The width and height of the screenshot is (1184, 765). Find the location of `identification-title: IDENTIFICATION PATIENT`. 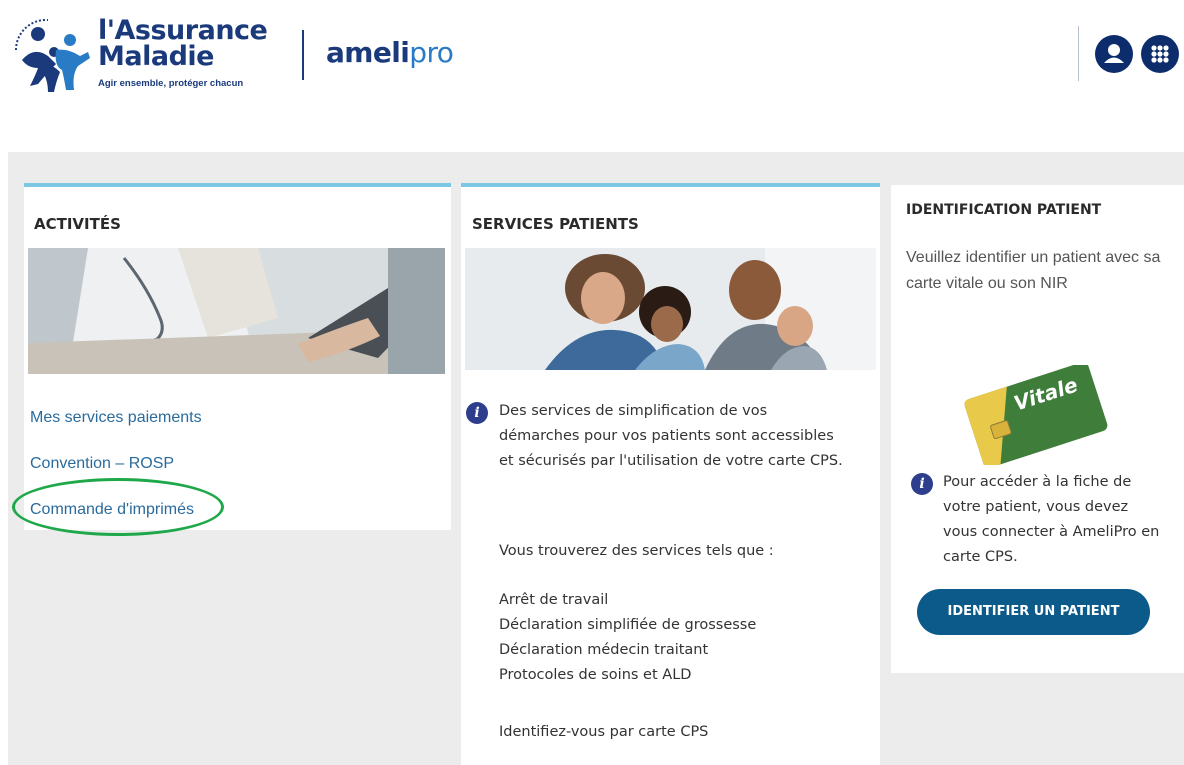

identification-title: IDENTIFICATION PATIENT is located at coordinates (1004, 210).